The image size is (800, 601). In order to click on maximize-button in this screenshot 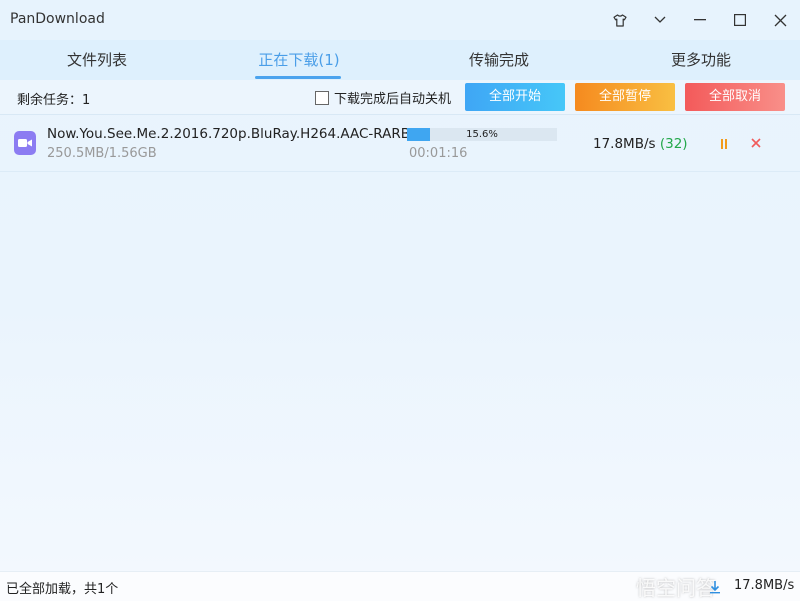, I will do `click(740, 20)`.